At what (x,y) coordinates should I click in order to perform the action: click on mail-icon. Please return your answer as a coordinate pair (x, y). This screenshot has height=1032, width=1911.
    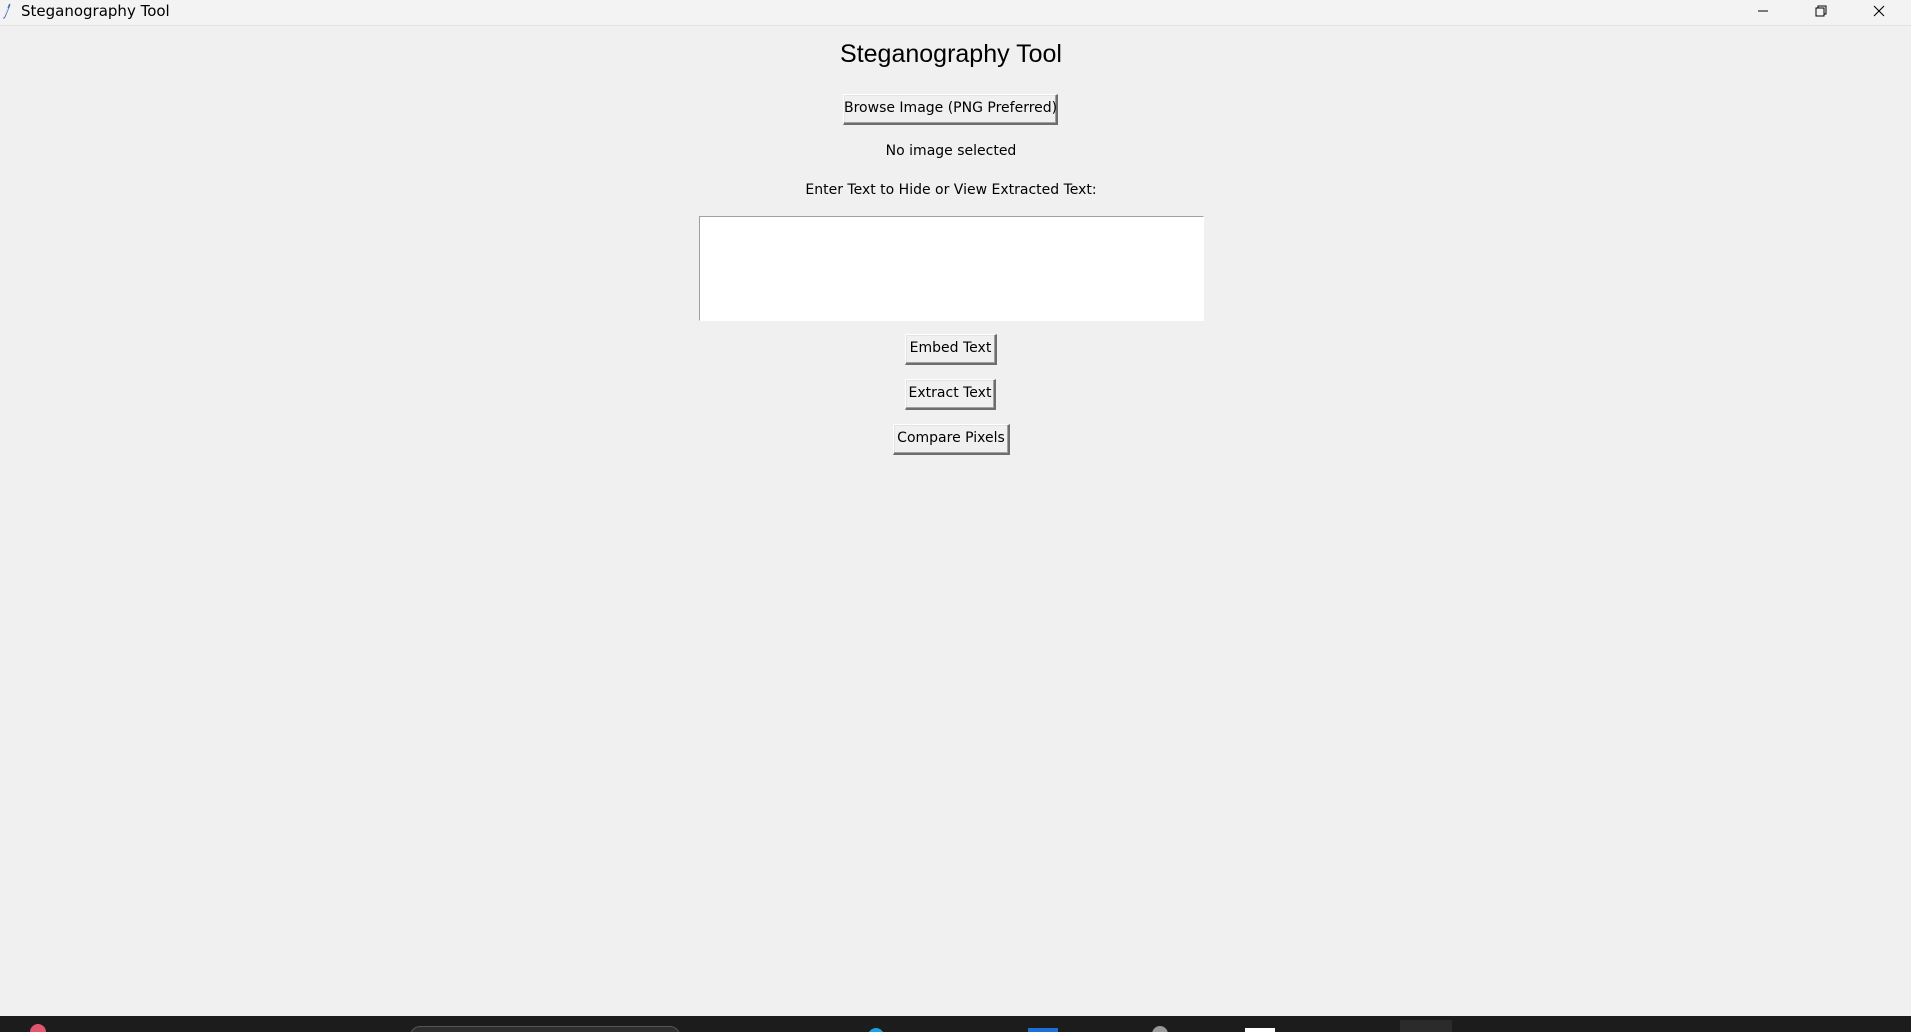
    Looking at the image, I should click on (1043, 1030).